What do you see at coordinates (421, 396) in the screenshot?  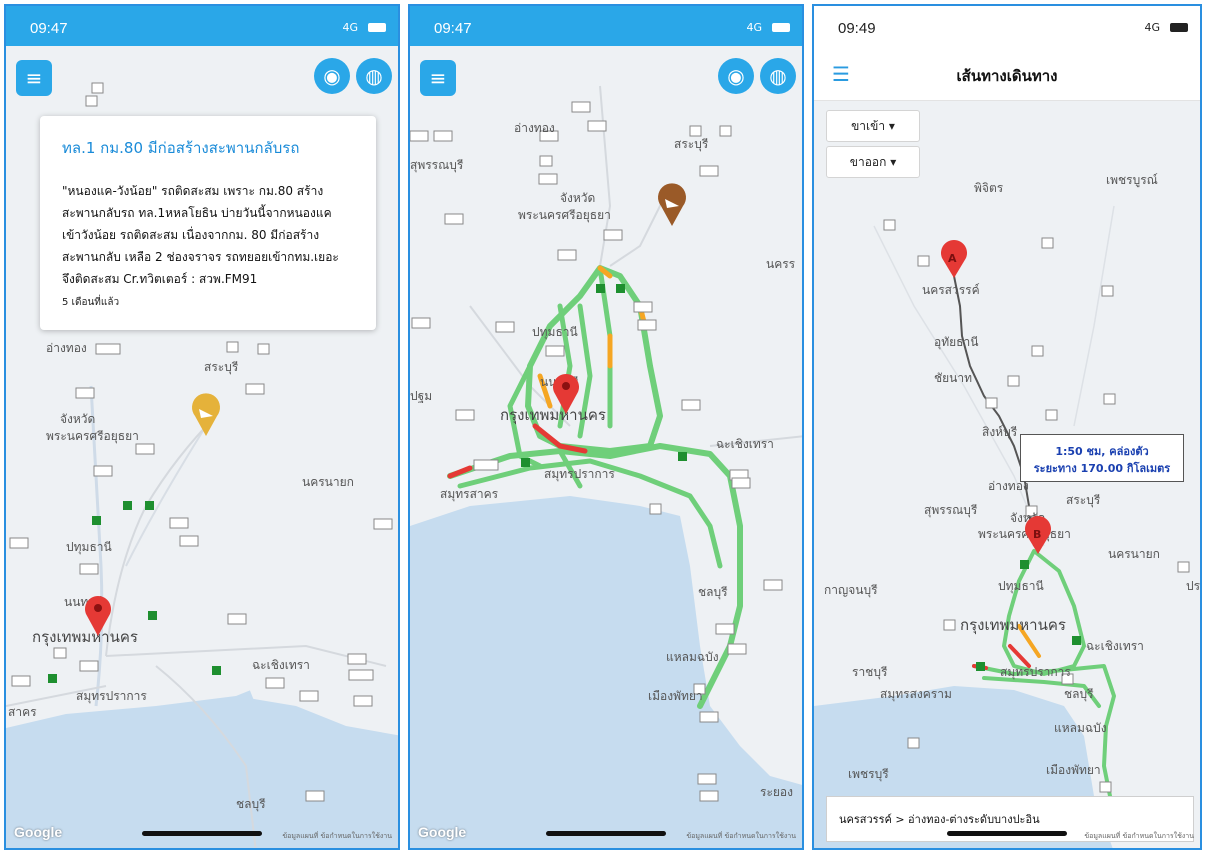 I see `map-label: ปฐม` at bounding box center [421, 396].